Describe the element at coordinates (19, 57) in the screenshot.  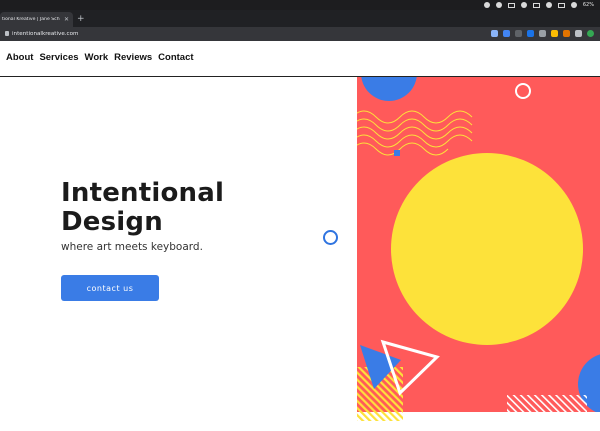
I see `nav-link-about: About` at that location.